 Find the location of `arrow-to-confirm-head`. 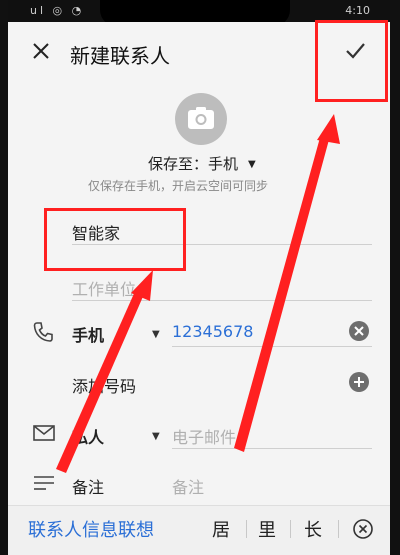

arrow-to-confirm-head is located at coordinates (328, 129).